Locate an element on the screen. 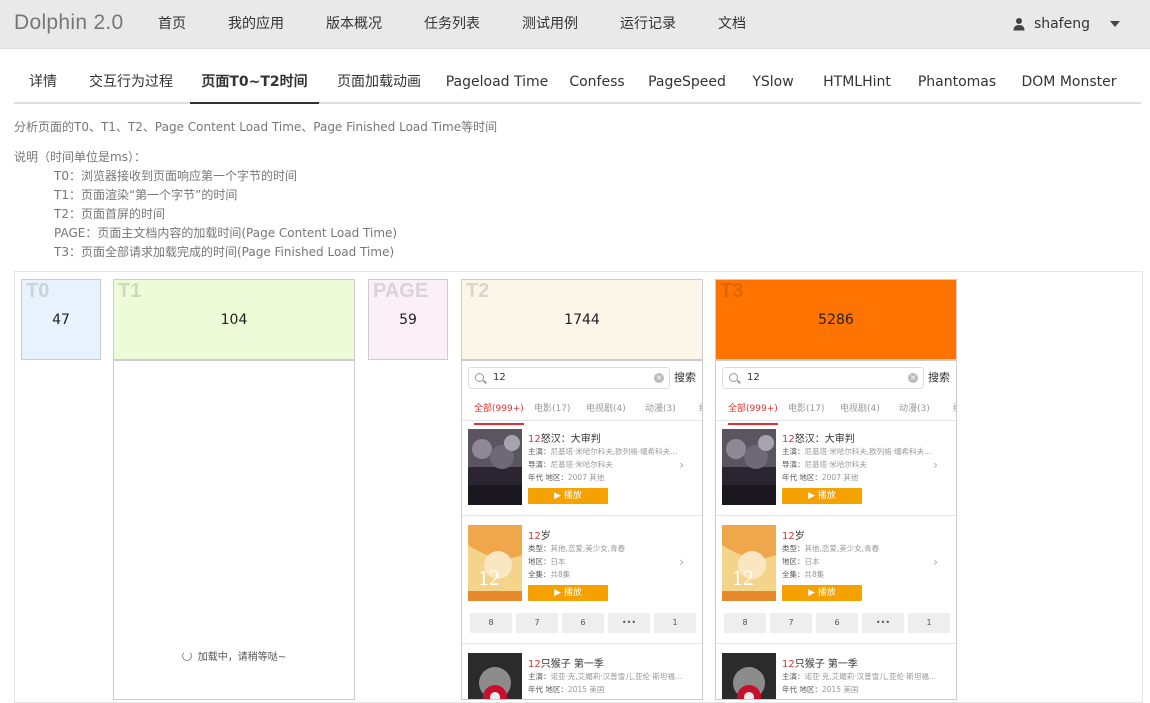  search-icon is located at coordinates (733, 377).